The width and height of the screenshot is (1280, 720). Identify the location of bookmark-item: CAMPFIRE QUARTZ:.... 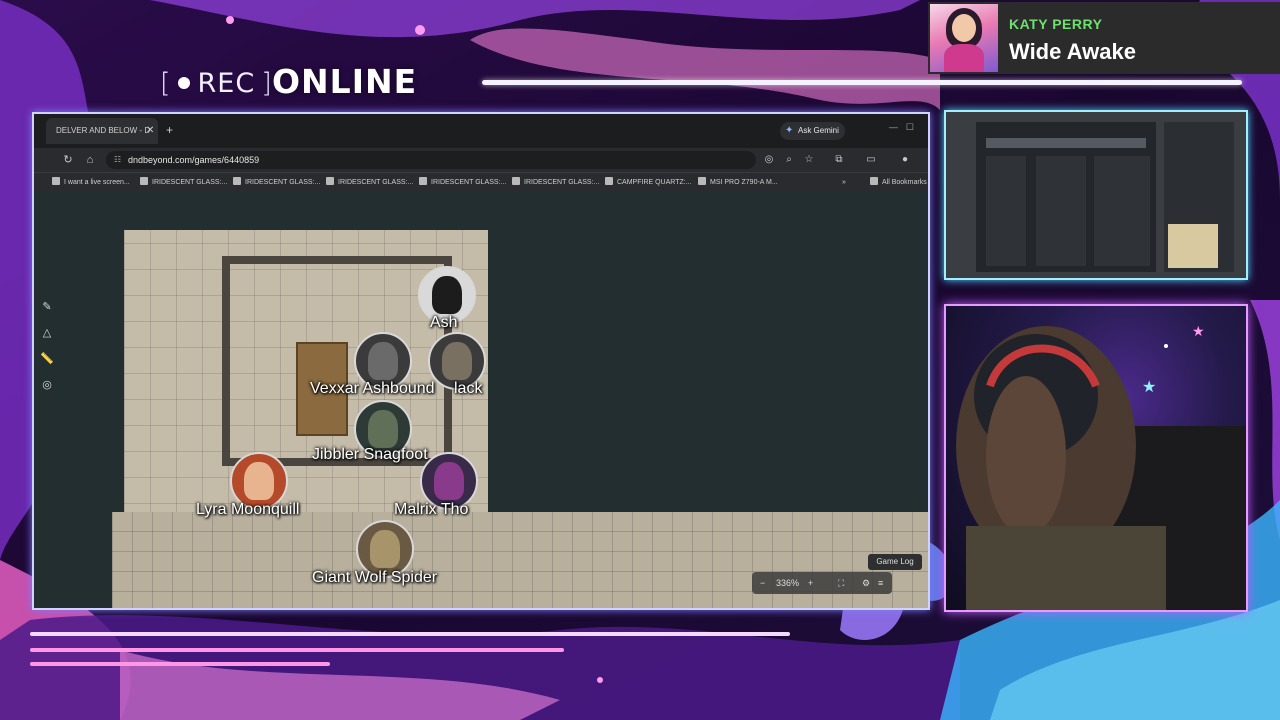
(648, 183).